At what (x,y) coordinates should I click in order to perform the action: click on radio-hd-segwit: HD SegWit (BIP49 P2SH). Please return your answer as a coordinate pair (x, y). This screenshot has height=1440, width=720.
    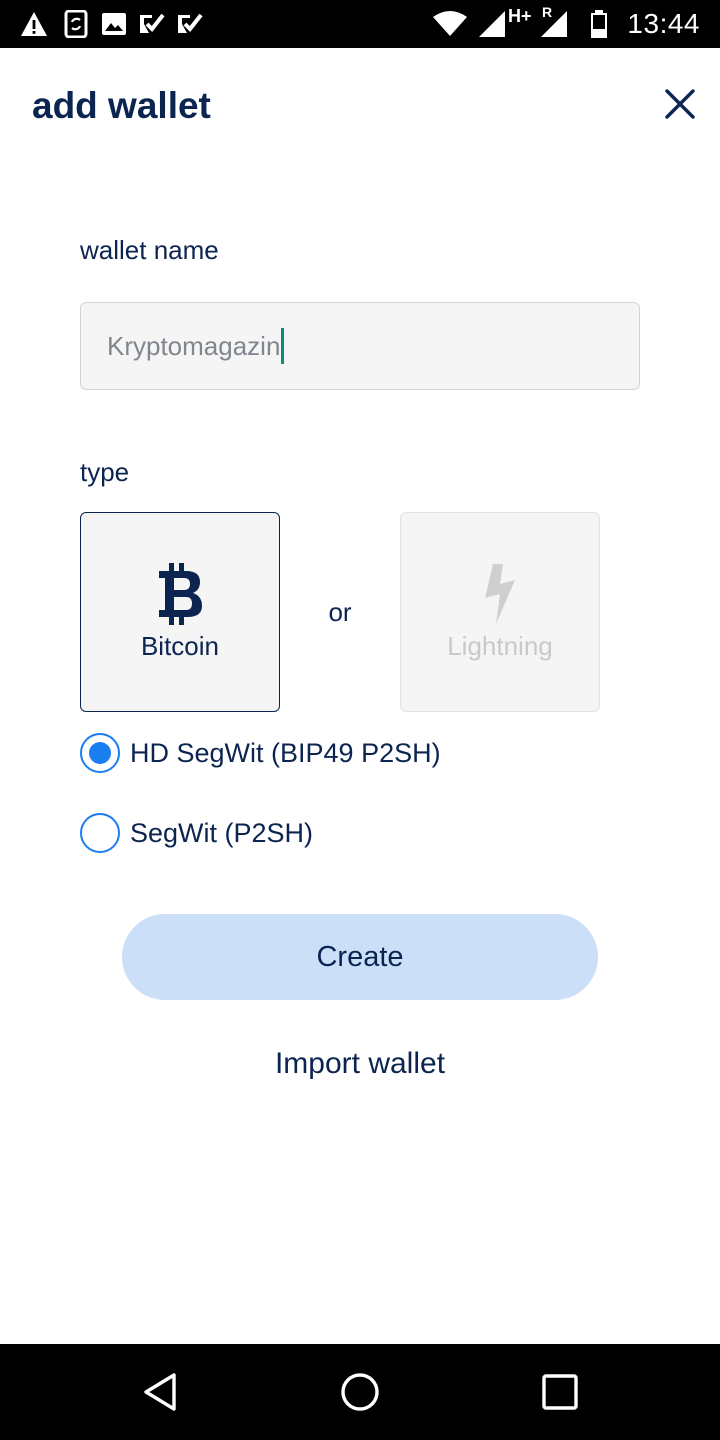
    Looking at the image, I should click on (260, 753).